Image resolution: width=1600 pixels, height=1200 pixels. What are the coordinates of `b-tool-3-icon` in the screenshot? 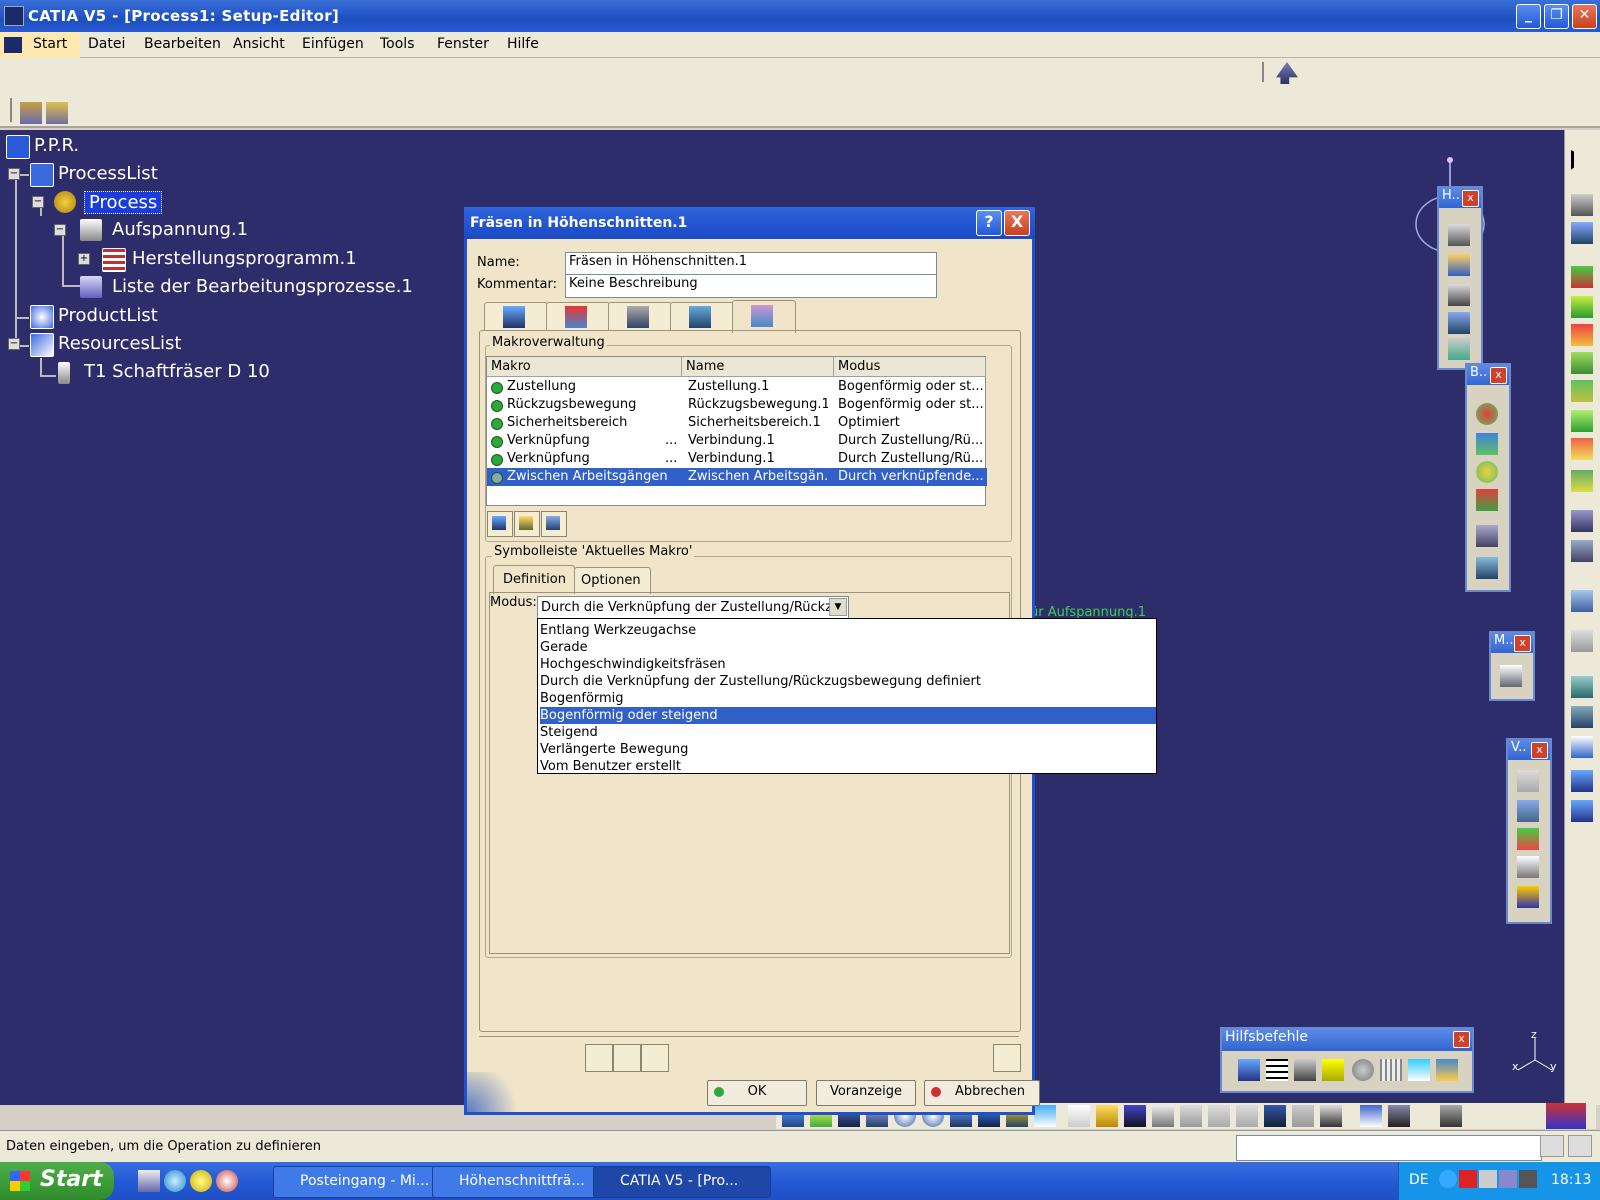 It's located at (1487, 472).